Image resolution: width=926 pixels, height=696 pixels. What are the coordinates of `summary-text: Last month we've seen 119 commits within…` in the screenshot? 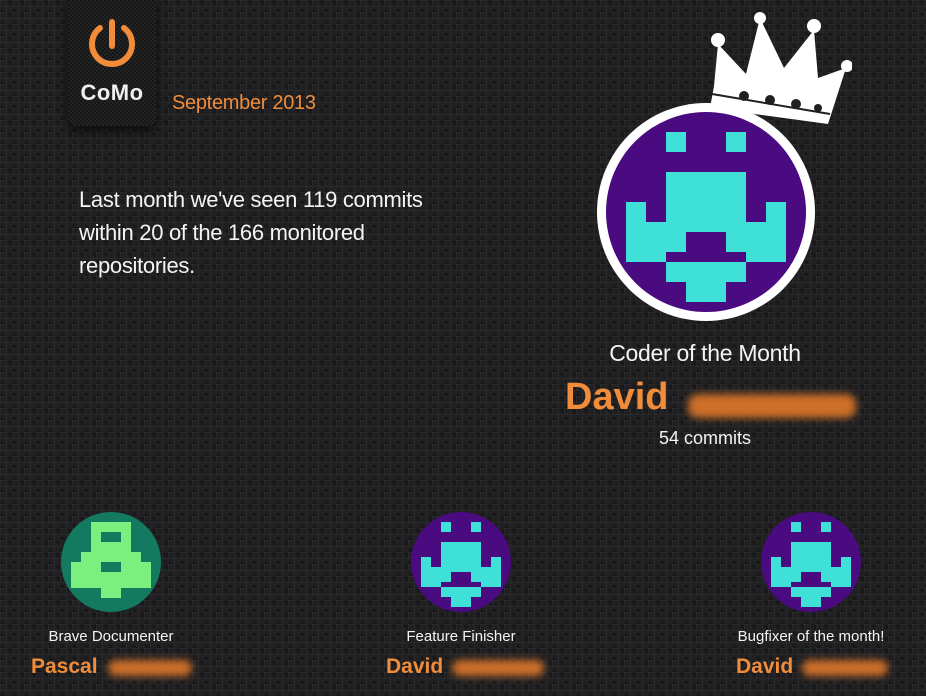 It's located at (279, 232).